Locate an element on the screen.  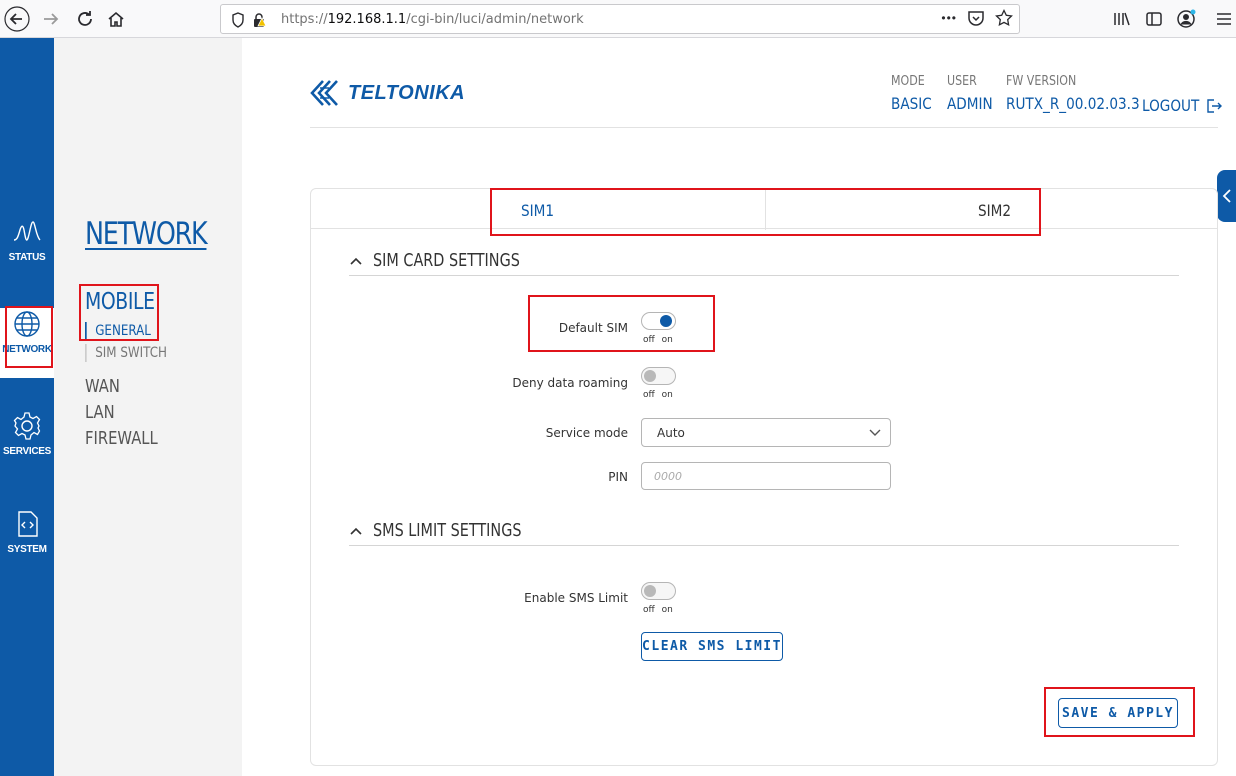
save-apply-button: SAVE & APPLY is located at coordinates (1118, 713).